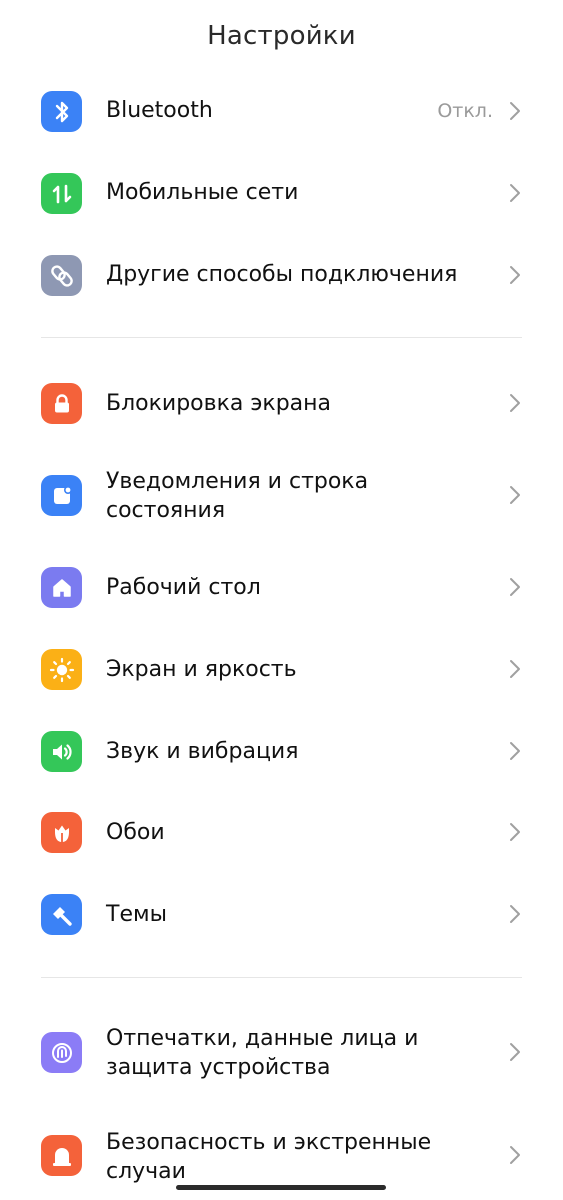 This screenshot has width=563, height=1200. Describe the element at coordinates (159, 110) in the screenshot. I see `settings-item-label: Bluetooth` at that location.